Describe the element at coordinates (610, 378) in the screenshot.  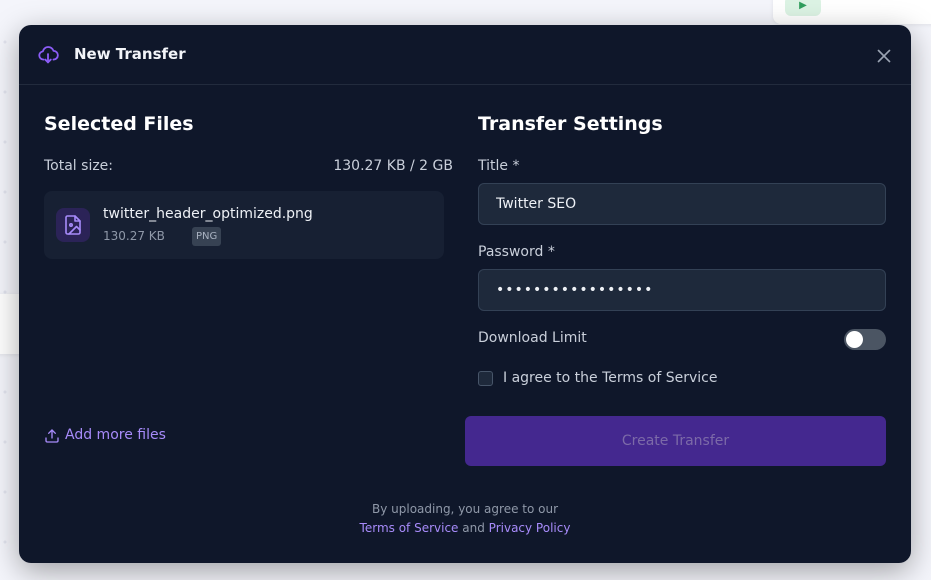
I see `terms-checkbox-label: I agree to the Terms of Service` at that location.